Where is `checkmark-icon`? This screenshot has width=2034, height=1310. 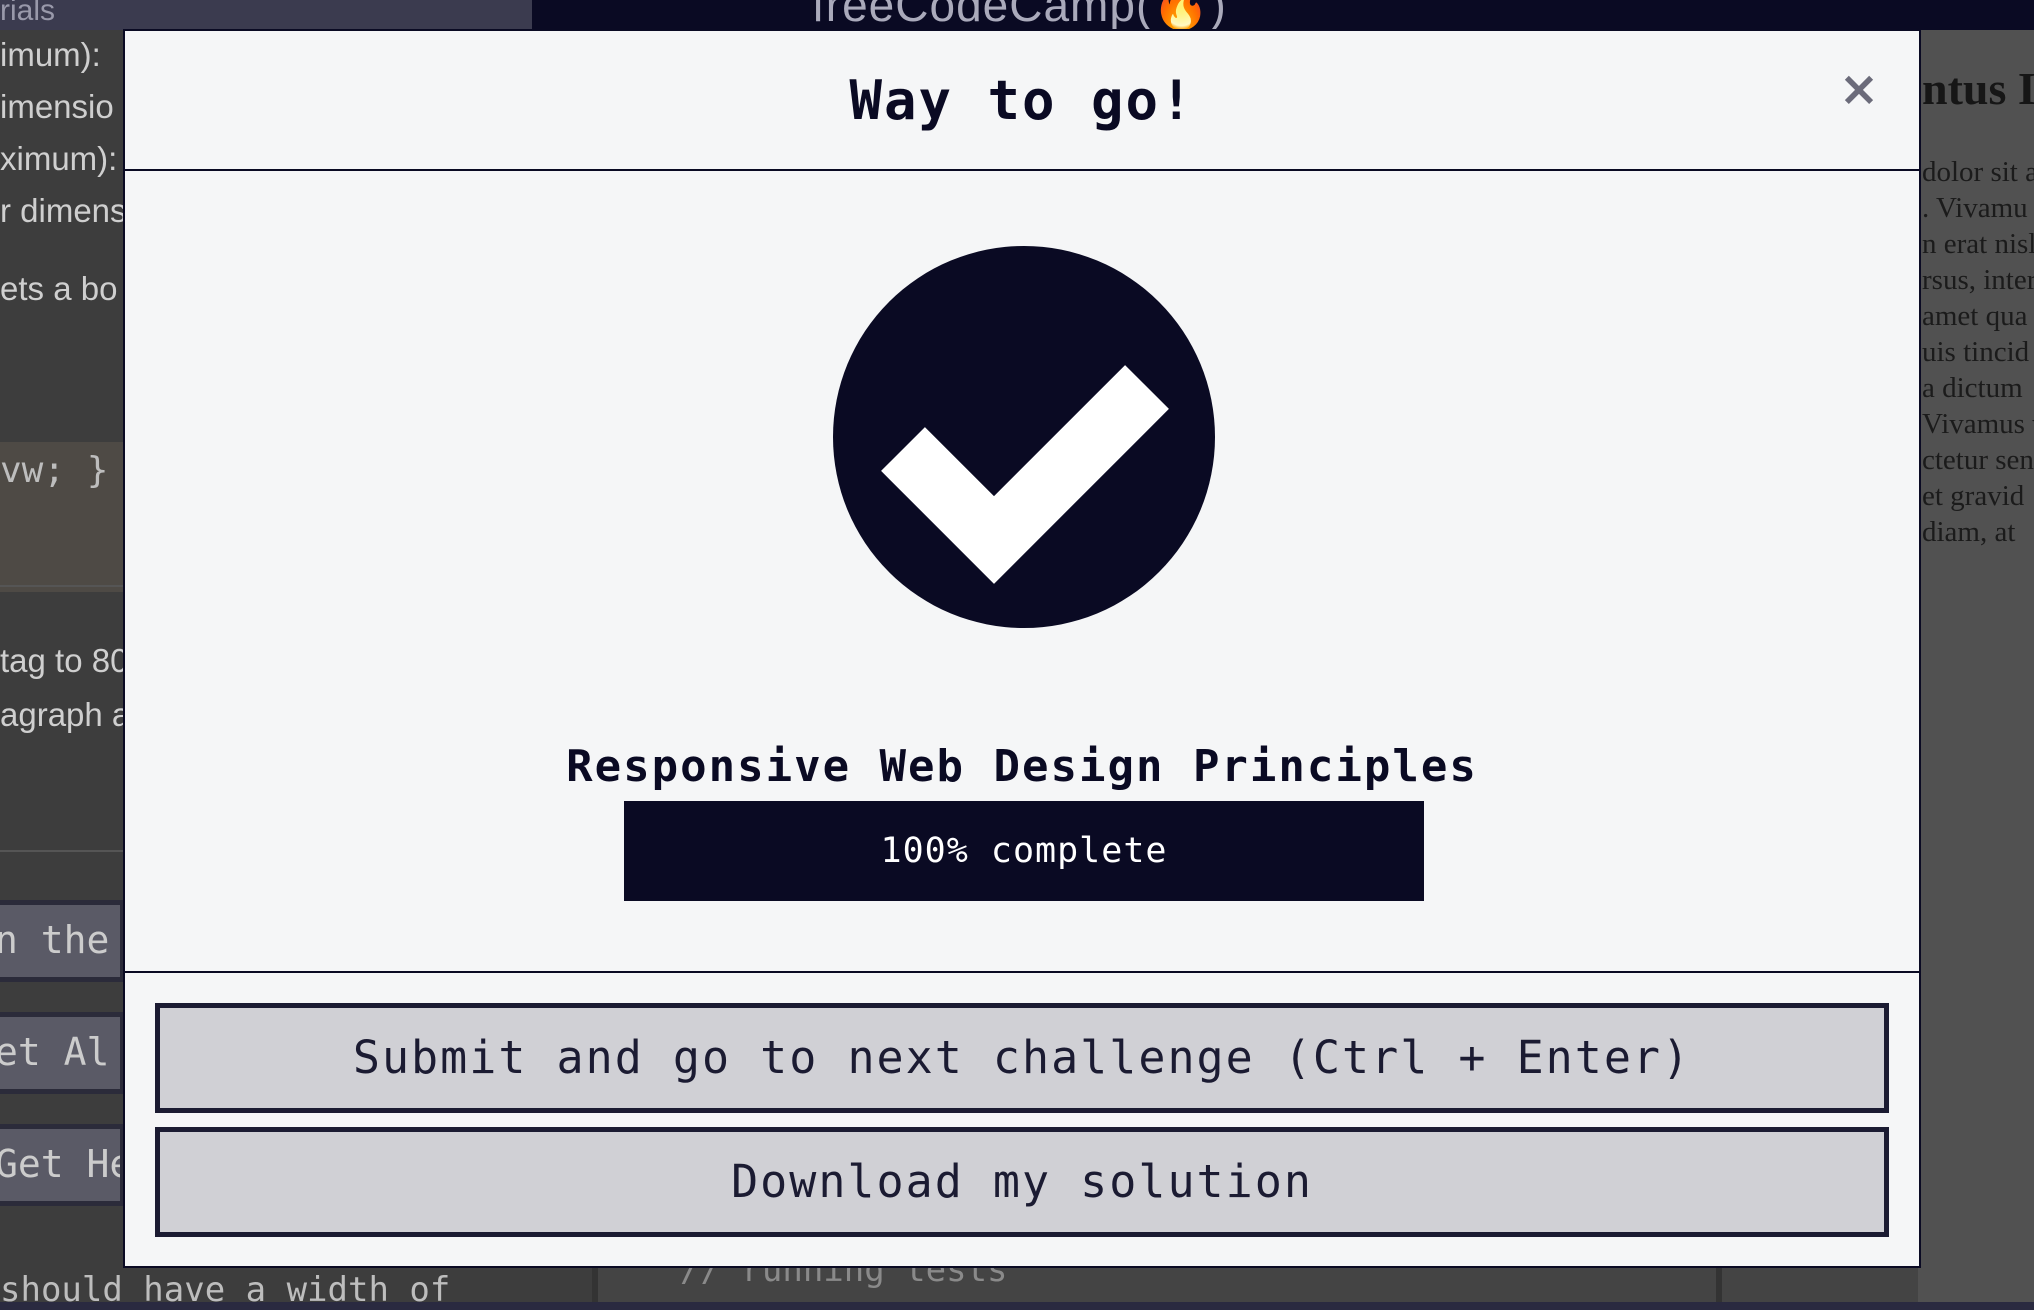 checkmark-icon is located at coordinates (1025, 474).